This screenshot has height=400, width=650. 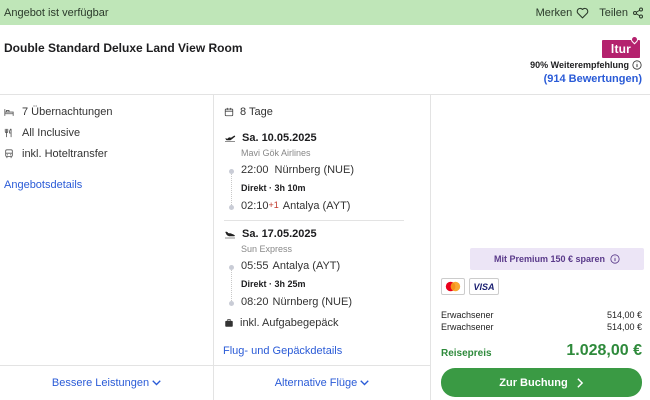 I want to click on save-button: Merken, so click(x=563, y=13).